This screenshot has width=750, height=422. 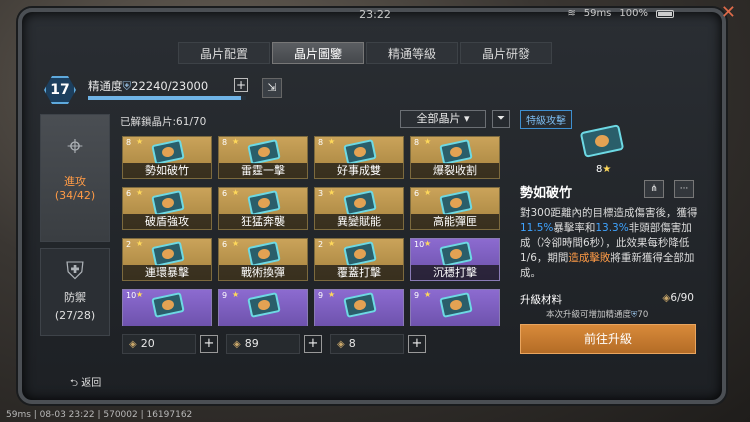 What do you see at coordinates (455, 170) in the screenshot?
I see `chip-card-name: 爆裂收割` at bounding box center [455, 170].